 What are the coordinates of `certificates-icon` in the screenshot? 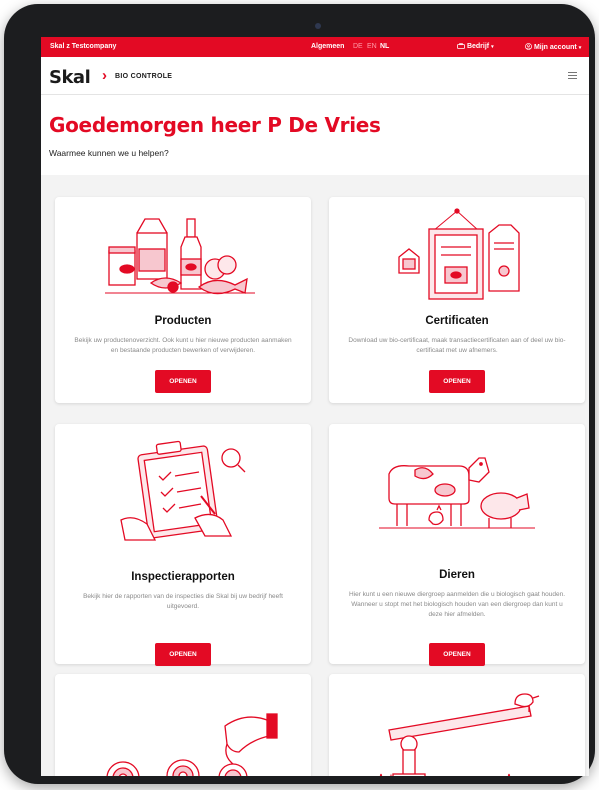 It's located at (459, 254).